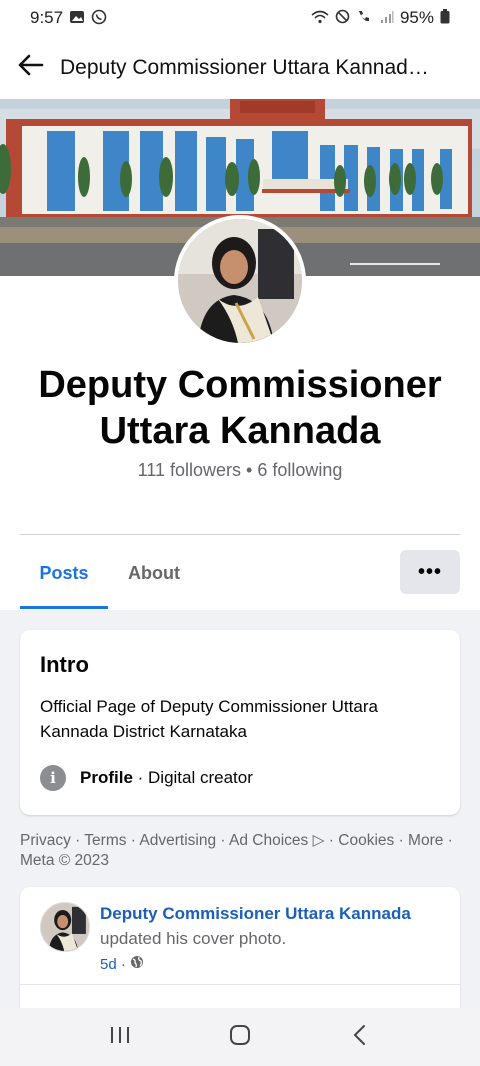 This screenshot has height=1066, width=480. Describe the element at coordinates (416, 17) in the screenshot. I see `battery-percent: 95%` at that location.